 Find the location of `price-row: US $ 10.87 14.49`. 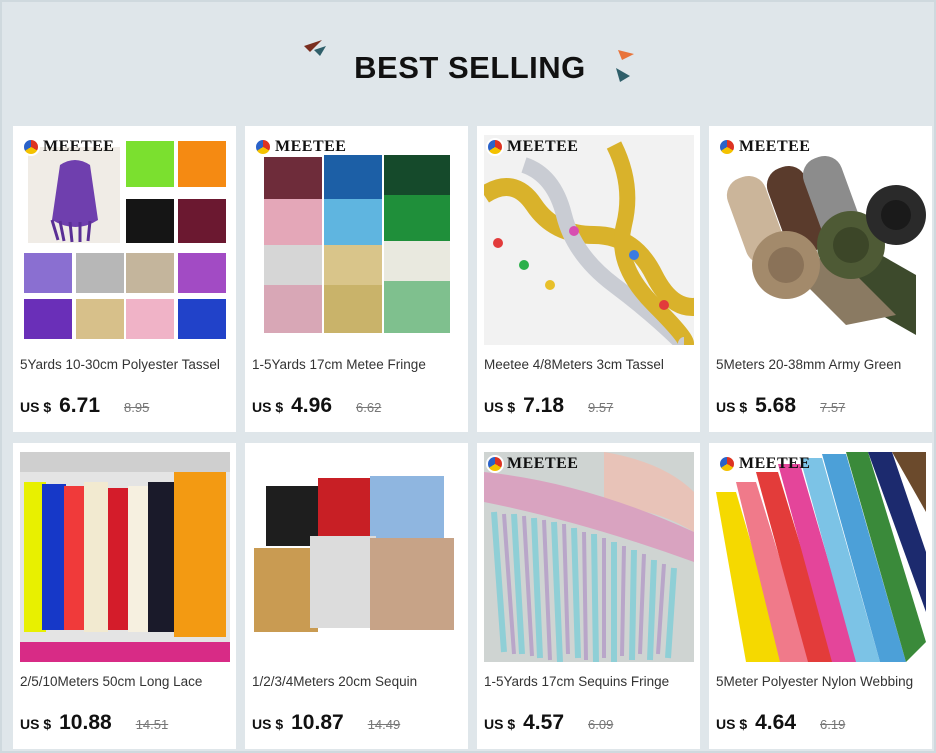

price-row: US $ 10.87 14.49 is located at coordinates (326, 723).